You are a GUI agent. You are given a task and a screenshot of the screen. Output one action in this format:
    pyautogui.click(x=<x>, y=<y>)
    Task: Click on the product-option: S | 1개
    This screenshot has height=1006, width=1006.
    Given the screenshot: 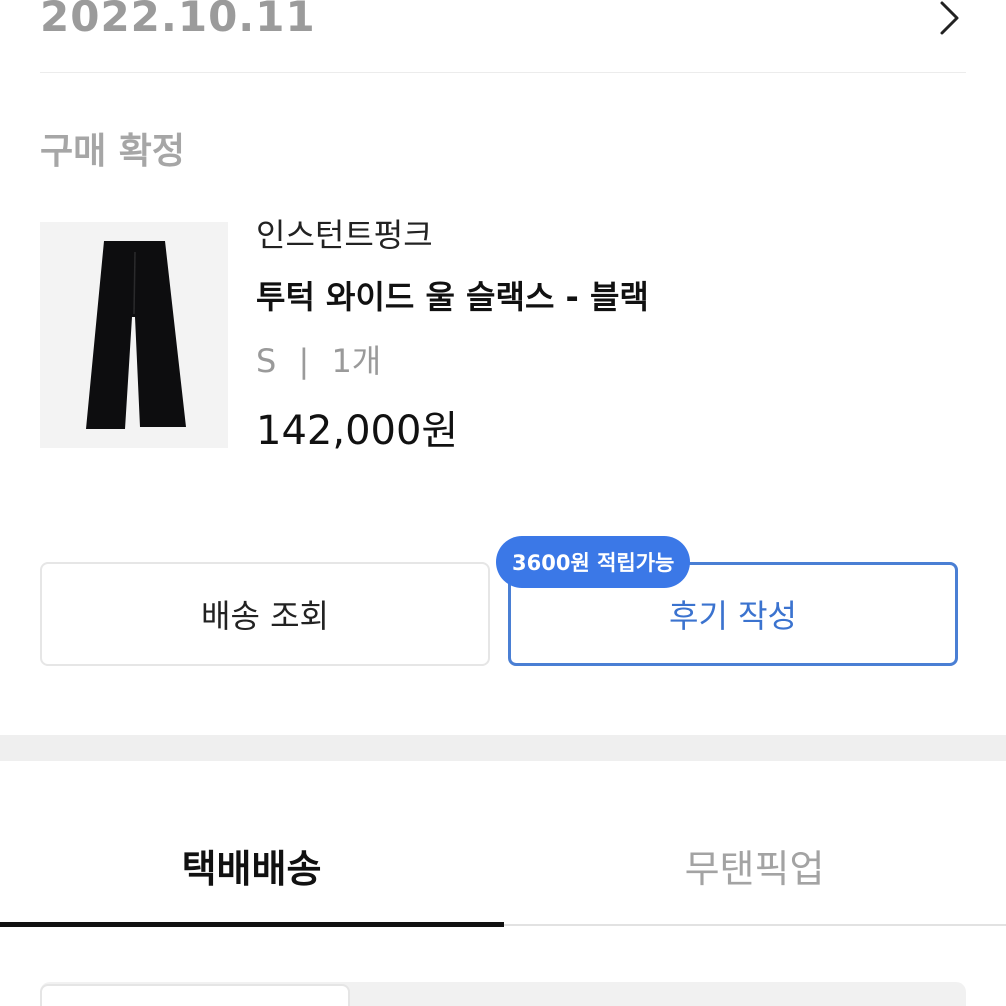 What is the action you would take?
    pyautogui.click(x=318, y=359)
    